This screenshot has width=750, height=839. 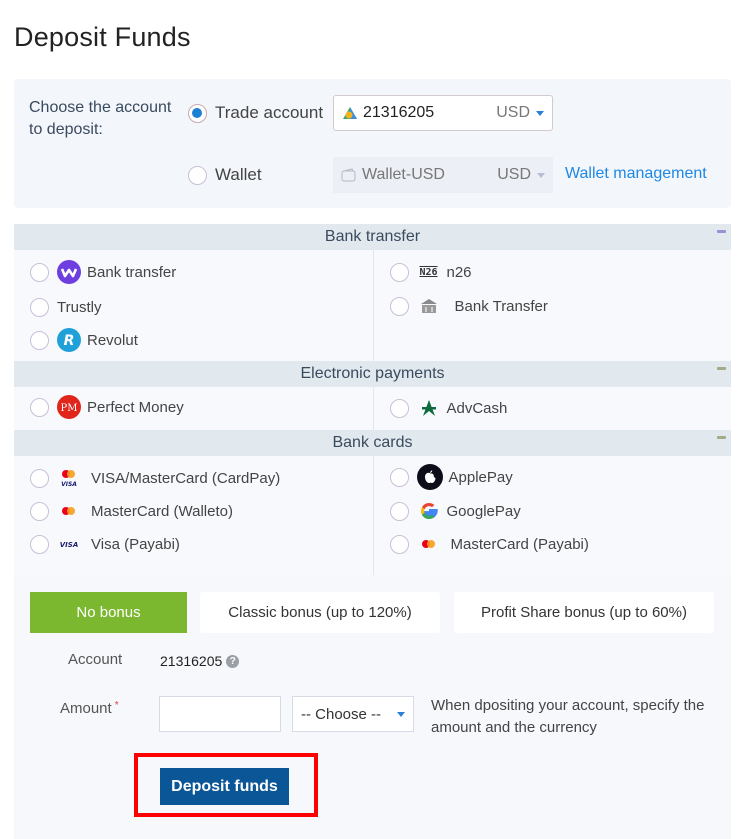 I want to click on payment-option-n26: N26 n26, so click(x=430, y=272).